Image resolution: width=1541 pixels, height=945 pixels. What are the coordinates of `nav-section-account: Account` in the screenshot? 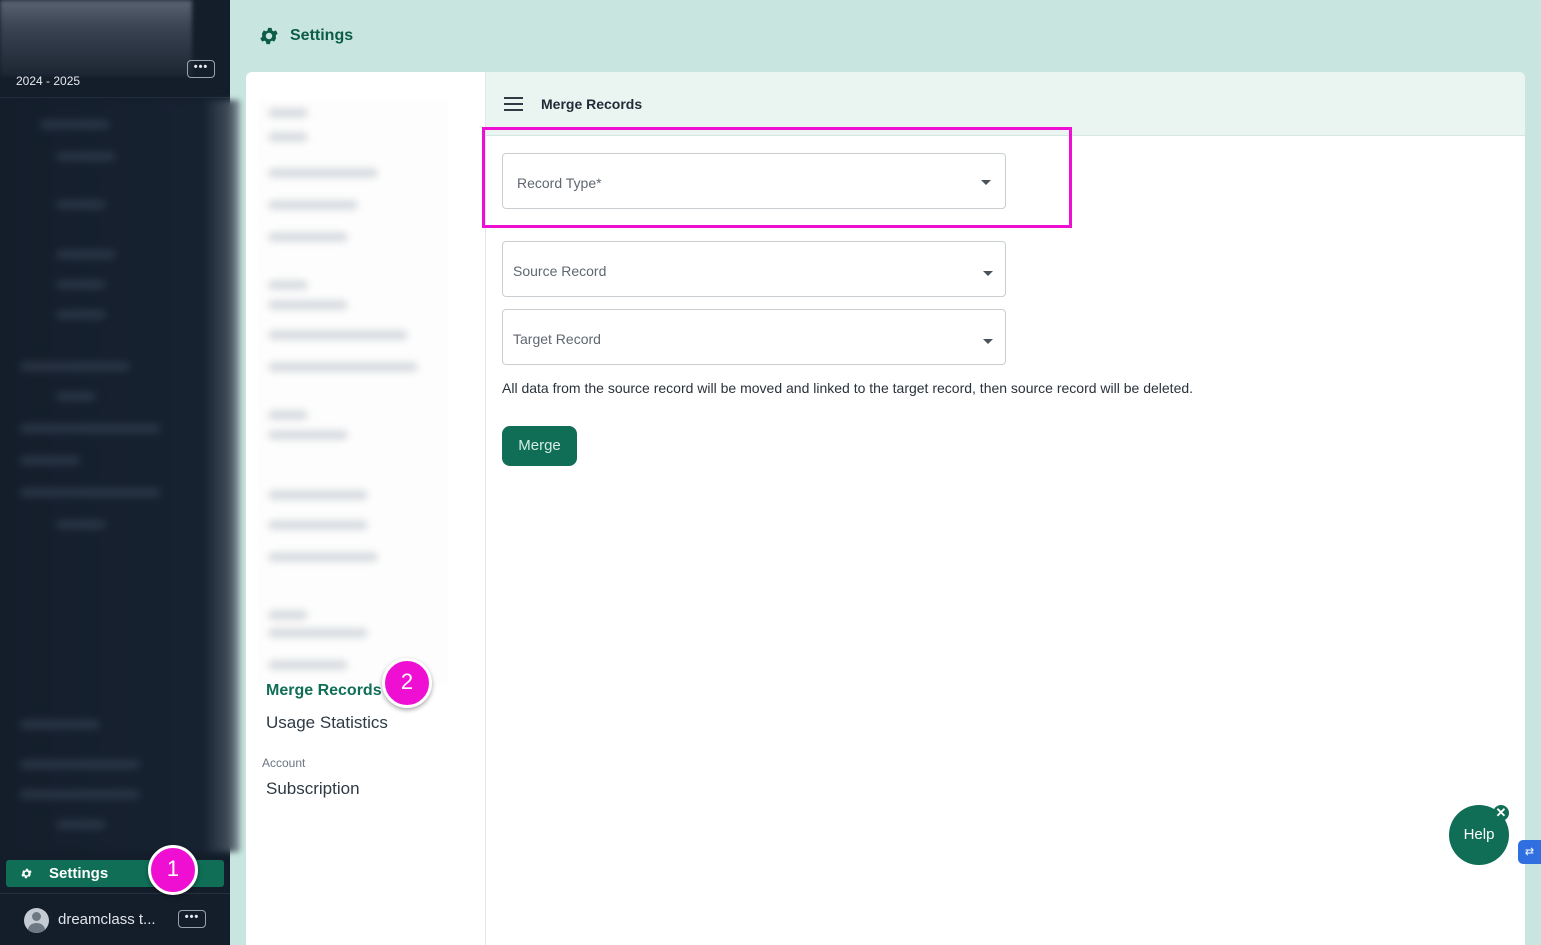 It's located at (284, 763).